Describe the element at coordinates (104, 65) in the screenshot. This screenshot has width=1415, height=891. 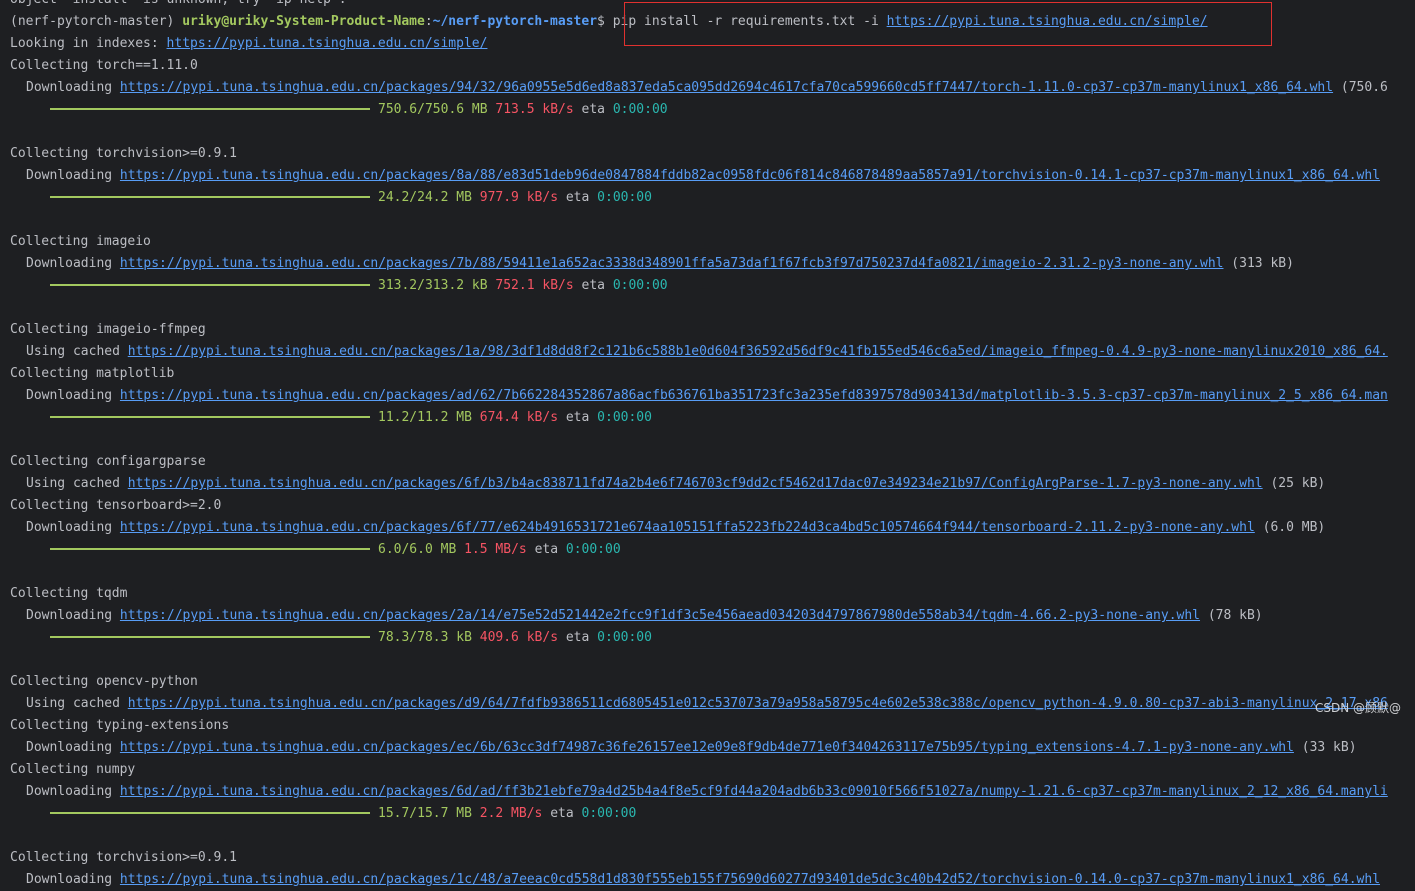
I see `output-text: Collecting torch==1.11.0` at that location.